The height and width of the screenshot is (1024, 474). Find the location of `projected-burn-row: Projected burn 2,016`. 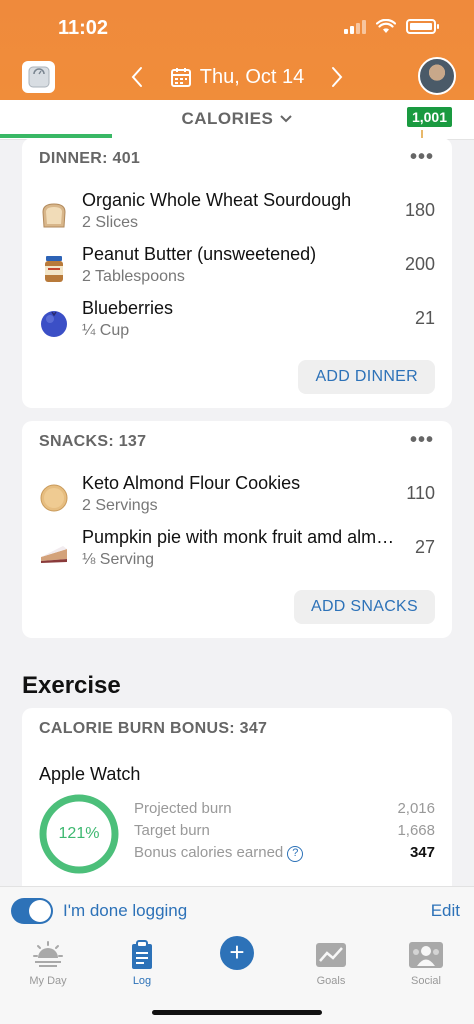

projected-burn-row: Projected burn 2,016 is located at coordinates (284, 811).